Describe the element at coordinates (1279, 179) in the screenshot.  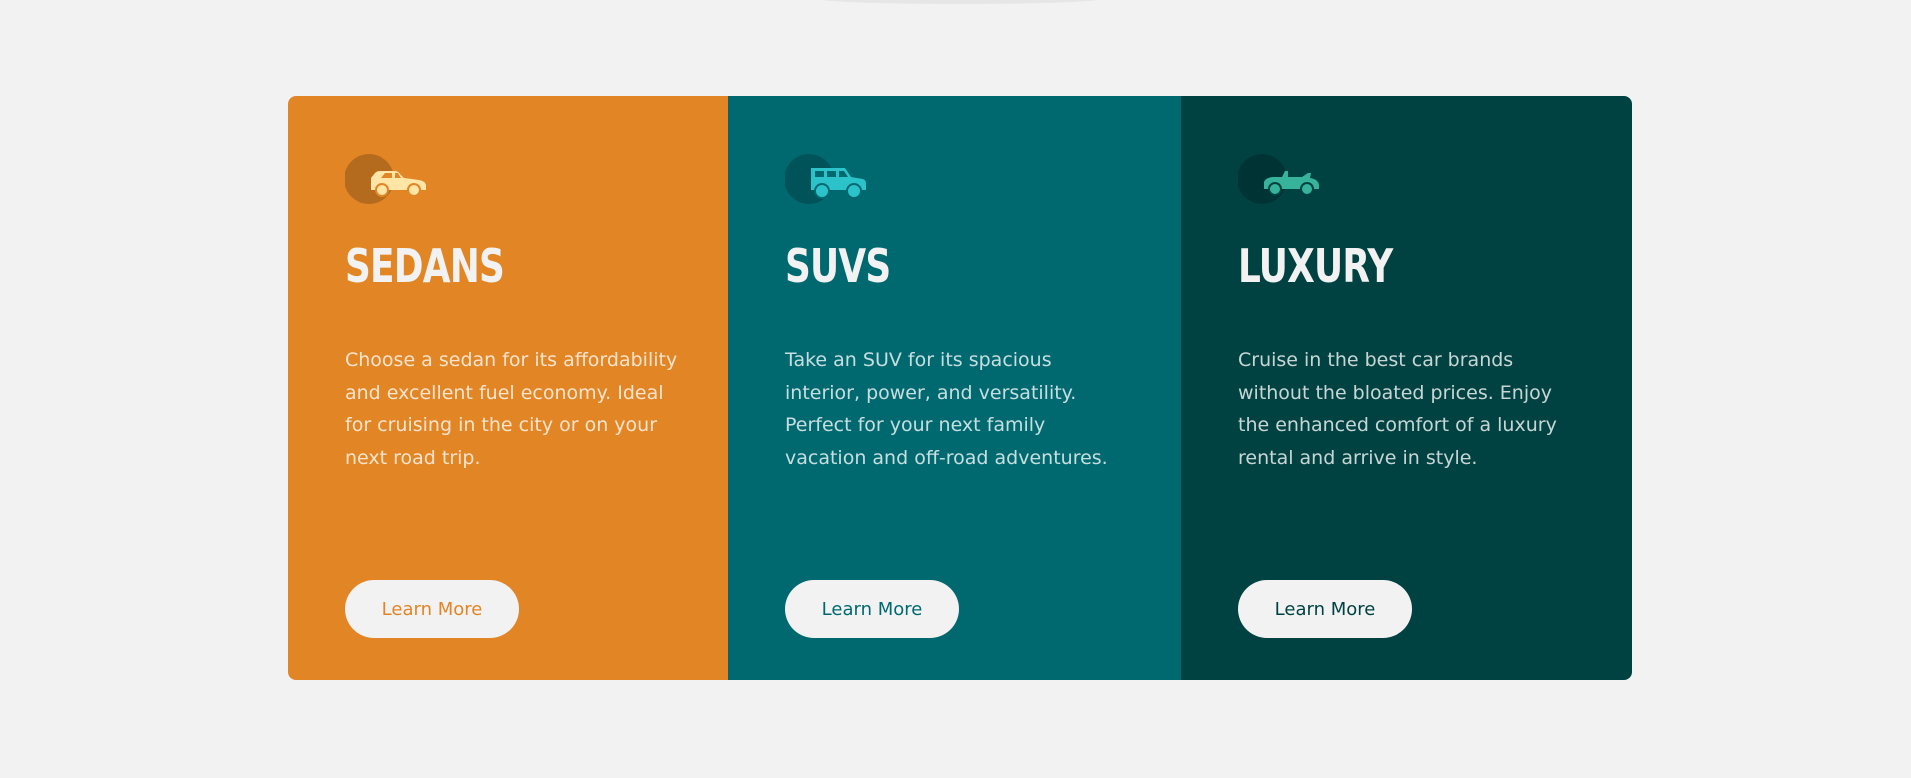
I see `luxury-convertible-icon` at that location.